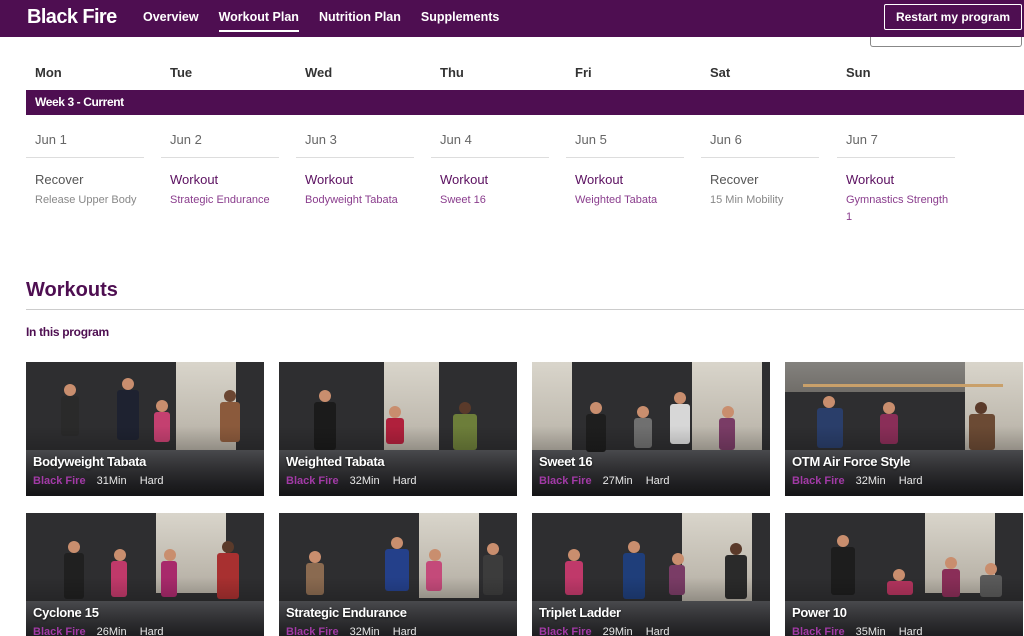 This screenshot has height=636, width=1024. What do you see at coordinates (490, 200) in the screenshot?
I see `day-workout-name: Sweet 16` at bounding box center [490, 200].